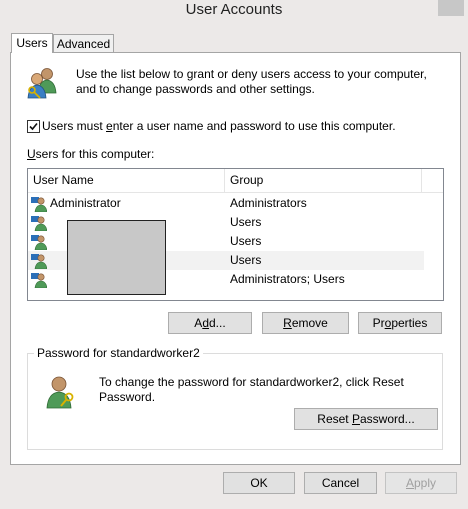 This screenshot has width=468, height=509. I want to click on remove-user-button: Remove, so click(305, 323).